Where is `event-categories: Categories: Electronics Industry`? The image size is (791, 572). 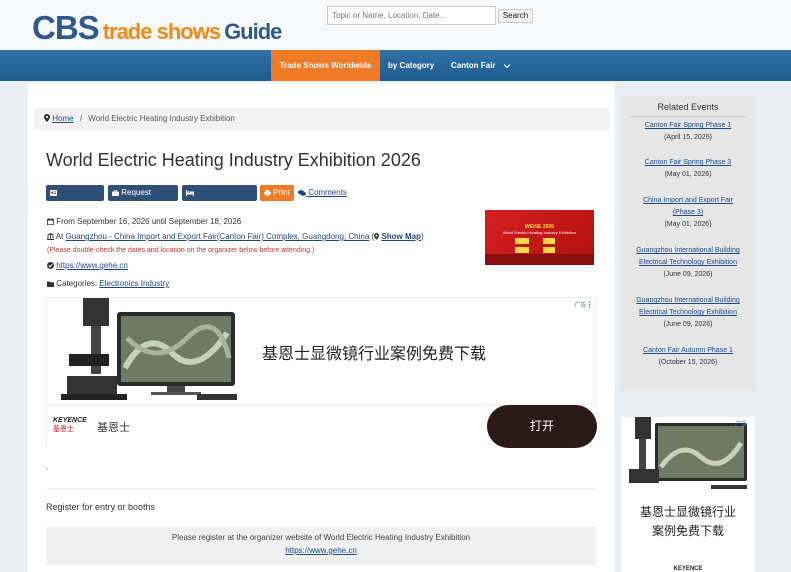 event-categories: Categories: Electronics Industry is located at coordinates (108, 283).